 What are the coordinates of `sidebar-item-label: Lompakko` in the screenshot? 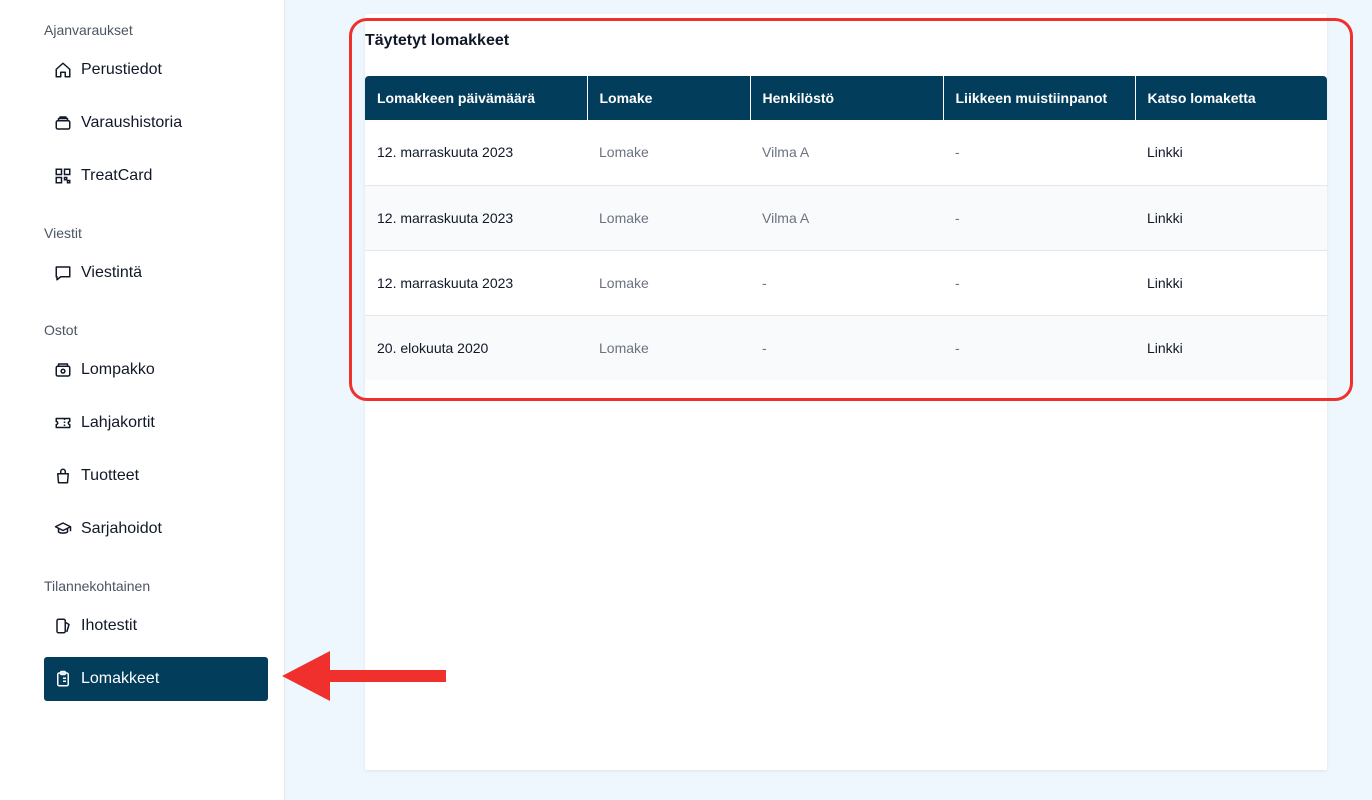 It's located at (118, 369).